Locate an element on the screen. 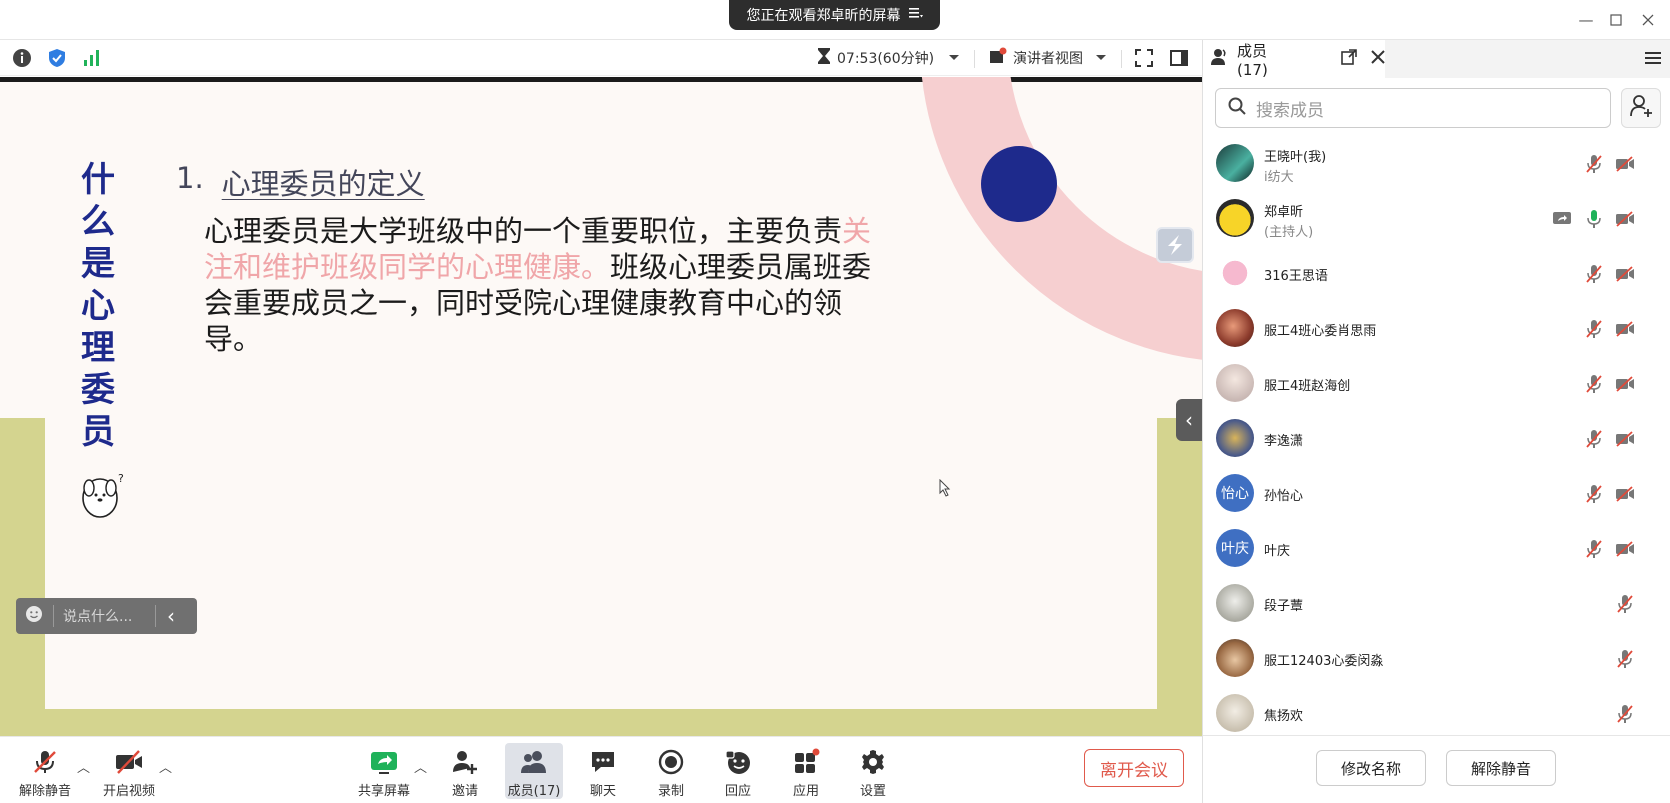  add-user-icon is located at coordinates (1641, 108).